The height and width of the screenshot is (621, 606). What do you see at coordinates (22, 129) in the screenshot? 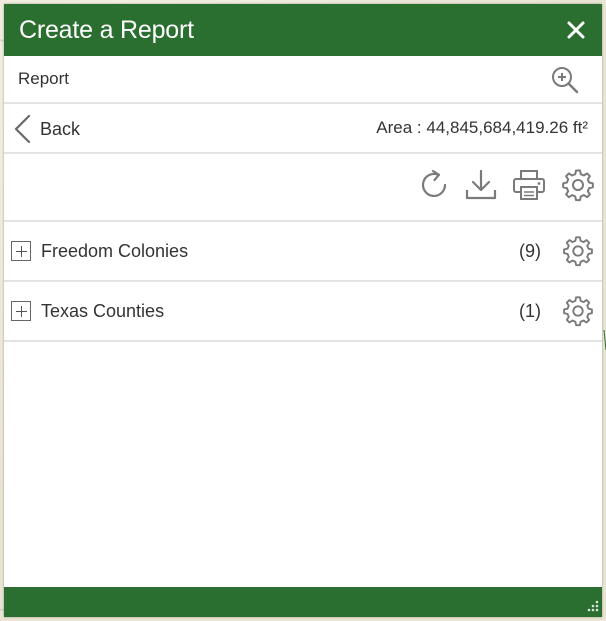
I see `chevron-left-icon` at bounding box center [22, 129].